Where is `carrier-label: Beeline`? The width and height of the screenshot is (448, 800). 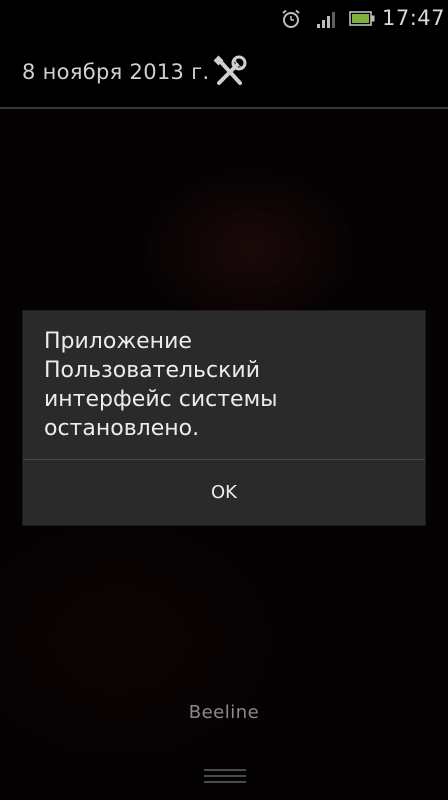 carrier-label: Beeline is located at coordinates (224, 712).